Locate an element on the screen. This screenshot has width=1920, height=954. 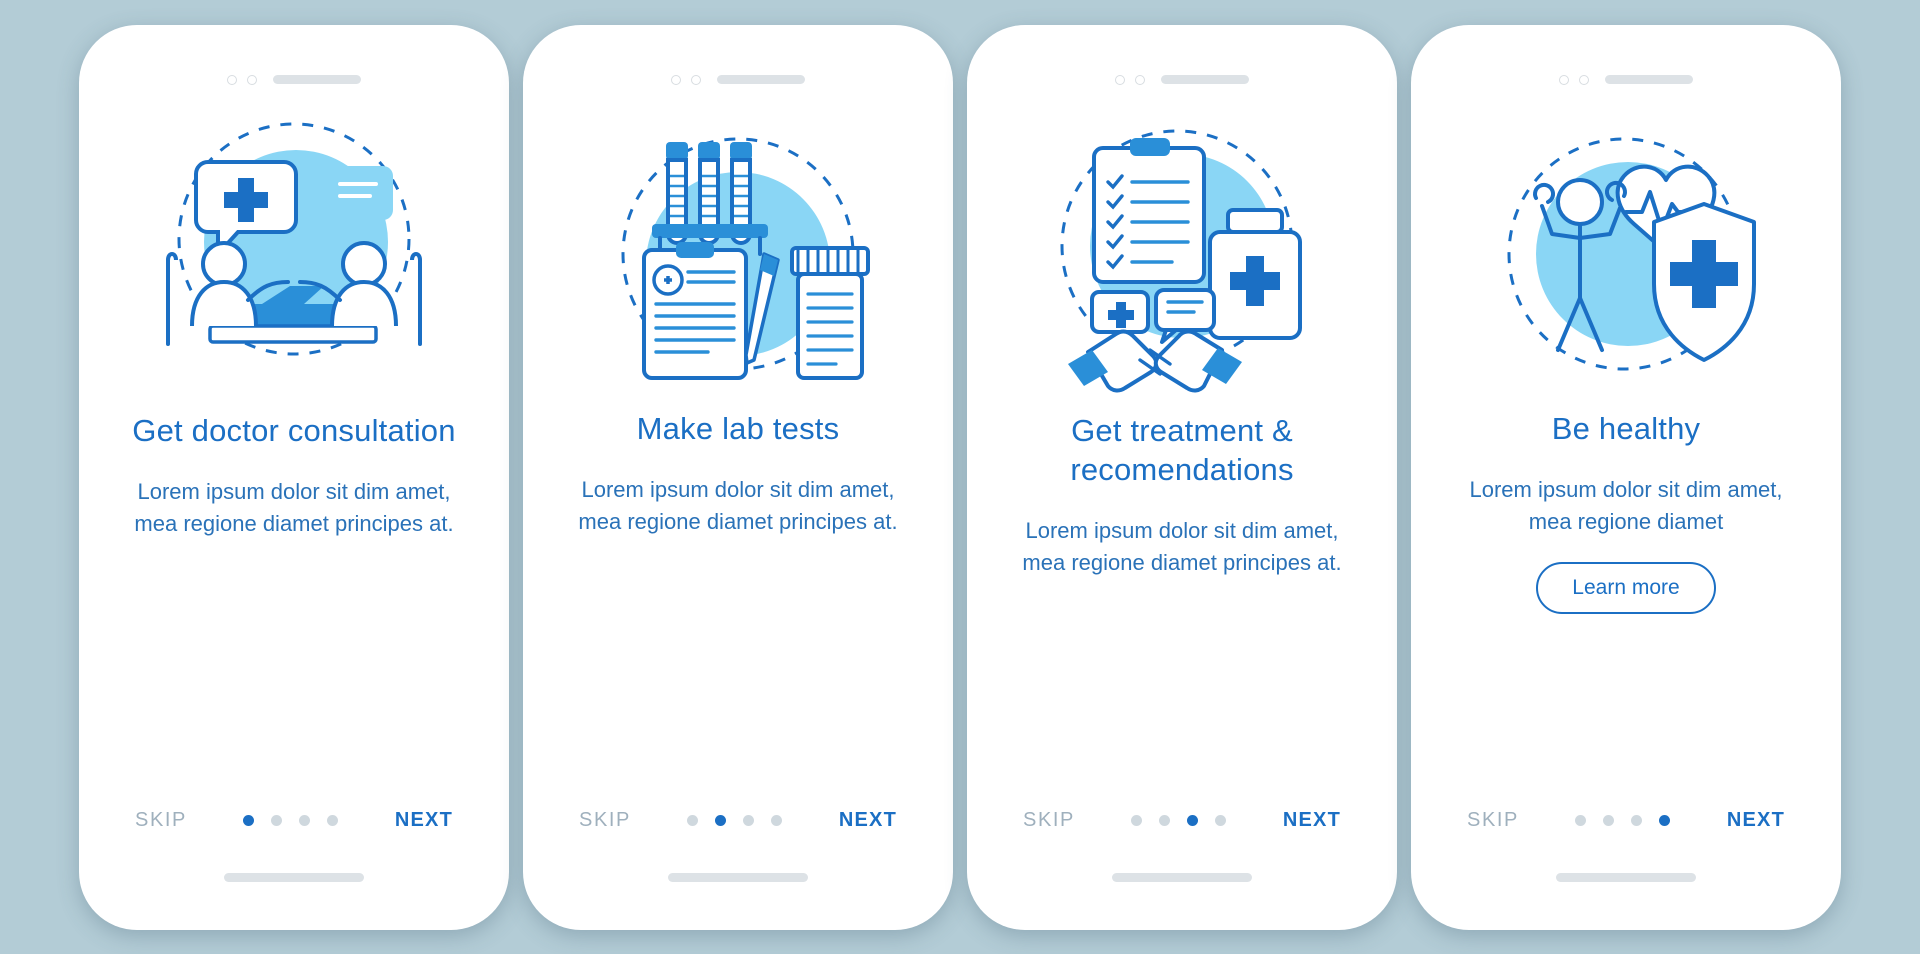
page-title: Get treatment & recomendations is located at coordinates (1182, 449).